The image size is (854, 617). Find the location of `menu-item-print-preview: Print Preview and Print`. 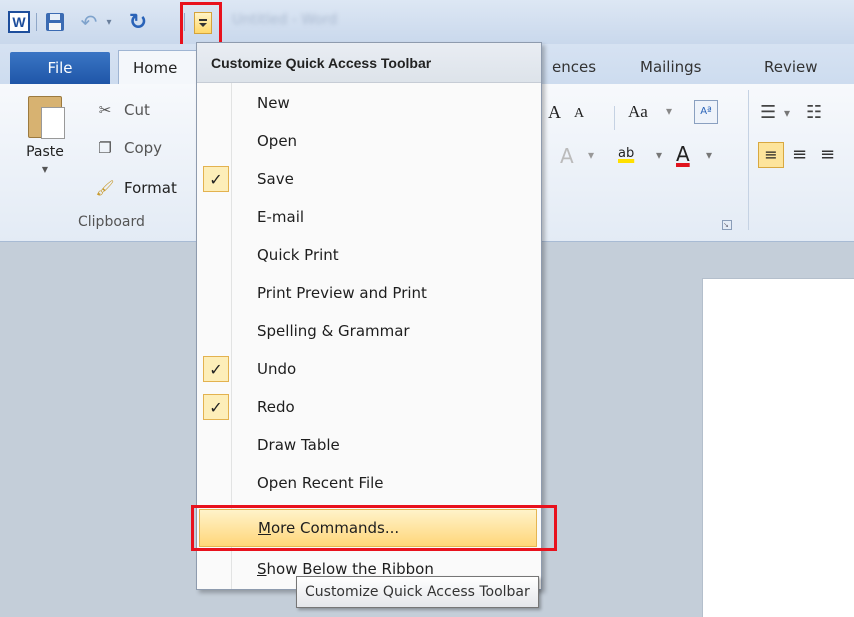

menu-item-print-preview: Print Preview and Print is located at coordinates (369, 294).